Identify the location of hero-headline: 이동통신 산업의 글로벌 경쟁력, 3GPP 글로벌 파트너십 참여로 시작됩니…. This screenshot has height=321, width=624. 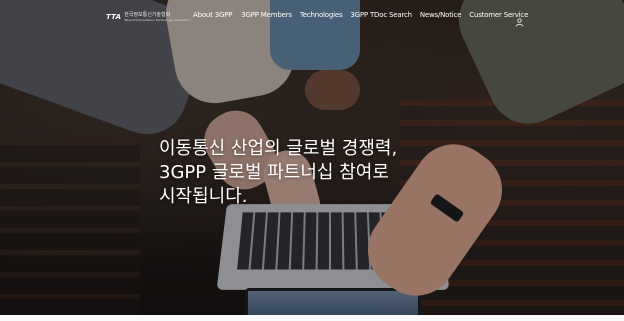
(278, 173).